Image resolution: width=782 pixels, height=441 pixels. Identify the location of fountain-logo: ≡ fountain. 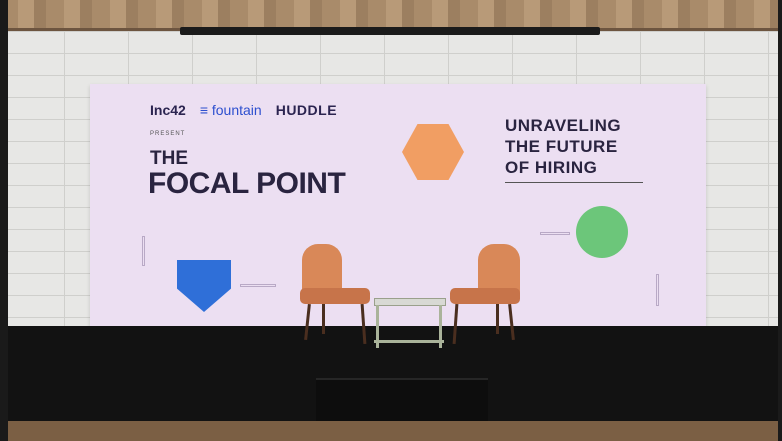
(231, 110).